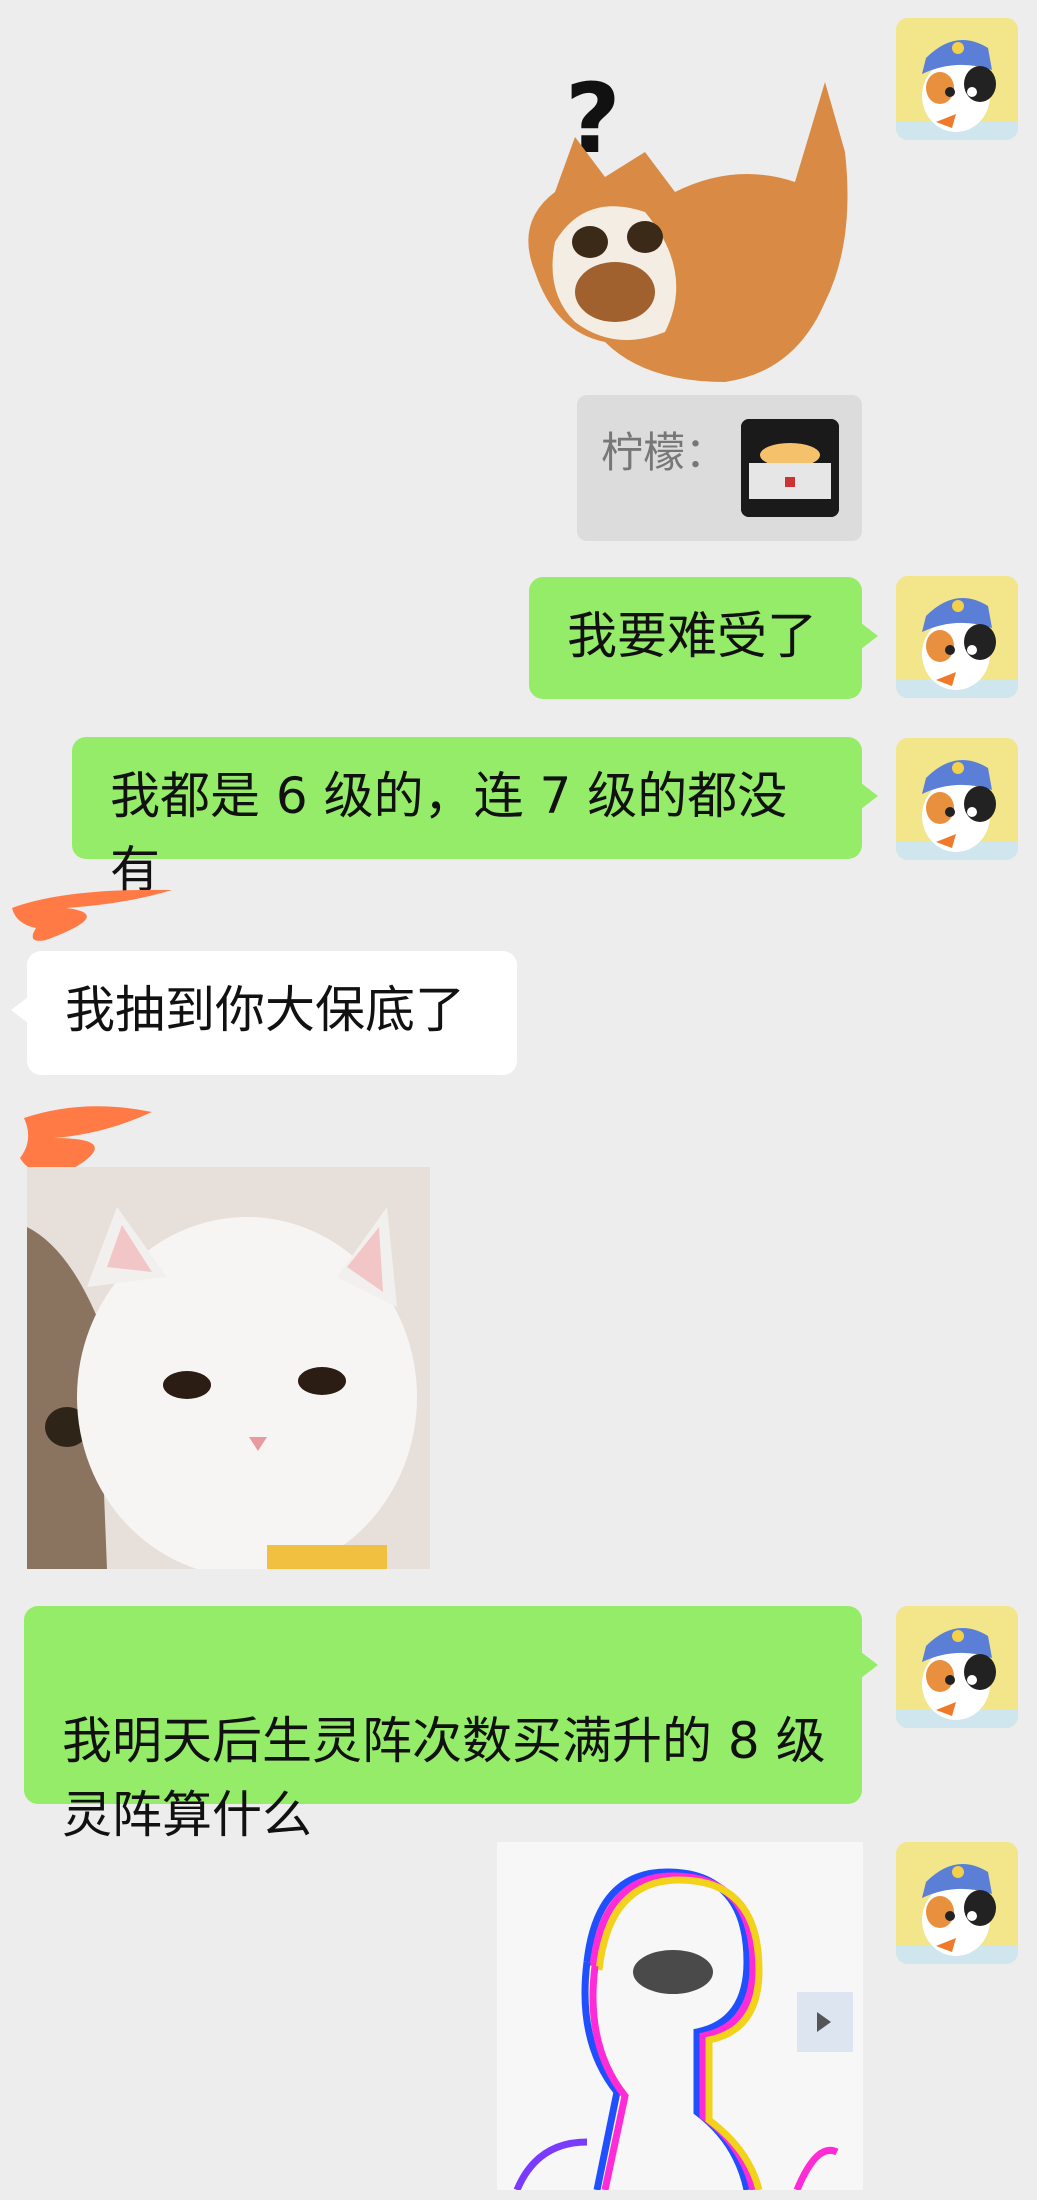  What do you see at coordinates (91, 917) in the screenshot?
I see `redacted-sender-name` at bounding box center [91, 917].